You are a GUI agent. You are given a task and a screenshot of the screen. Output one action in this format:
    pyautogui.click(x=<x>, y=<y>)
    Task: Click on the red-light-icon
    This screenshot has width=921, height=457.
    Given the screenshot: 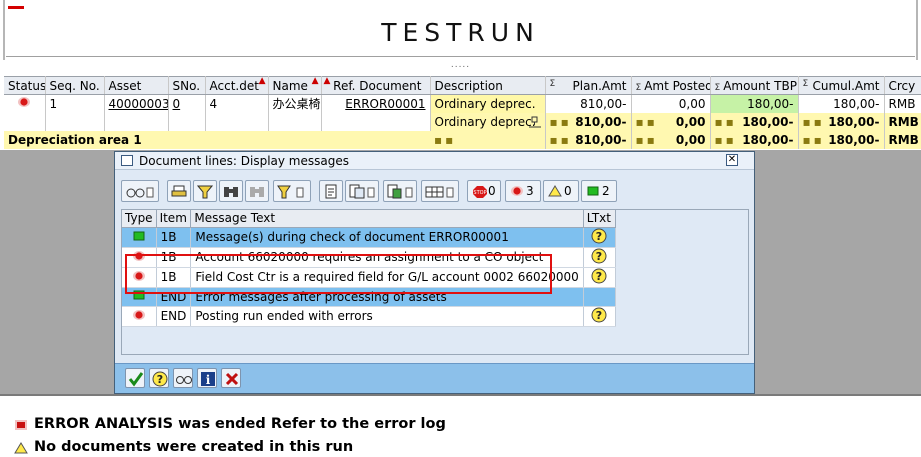 What is the action you would take?
    pyautogui.click(x=24, y=102)
    